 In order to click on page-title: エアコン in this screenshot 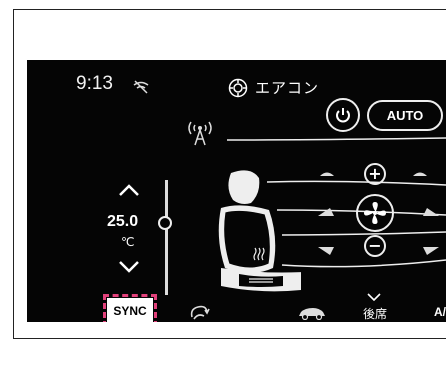, I will do `click(287, 88)`.